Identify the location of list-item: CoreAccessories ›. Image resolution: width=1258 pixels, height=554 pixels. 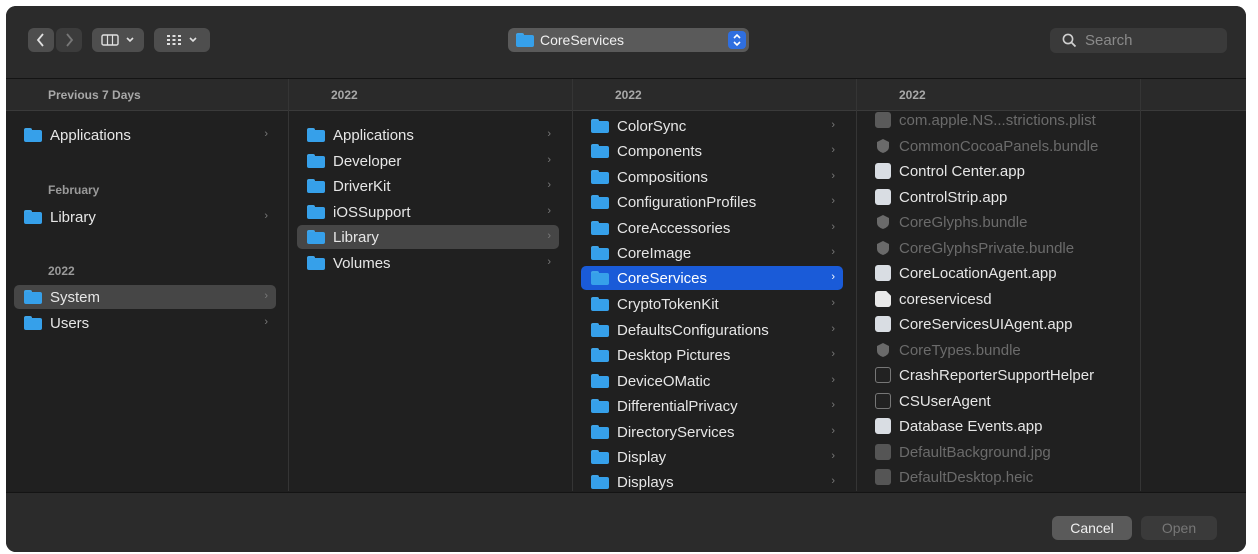
(712, 228).